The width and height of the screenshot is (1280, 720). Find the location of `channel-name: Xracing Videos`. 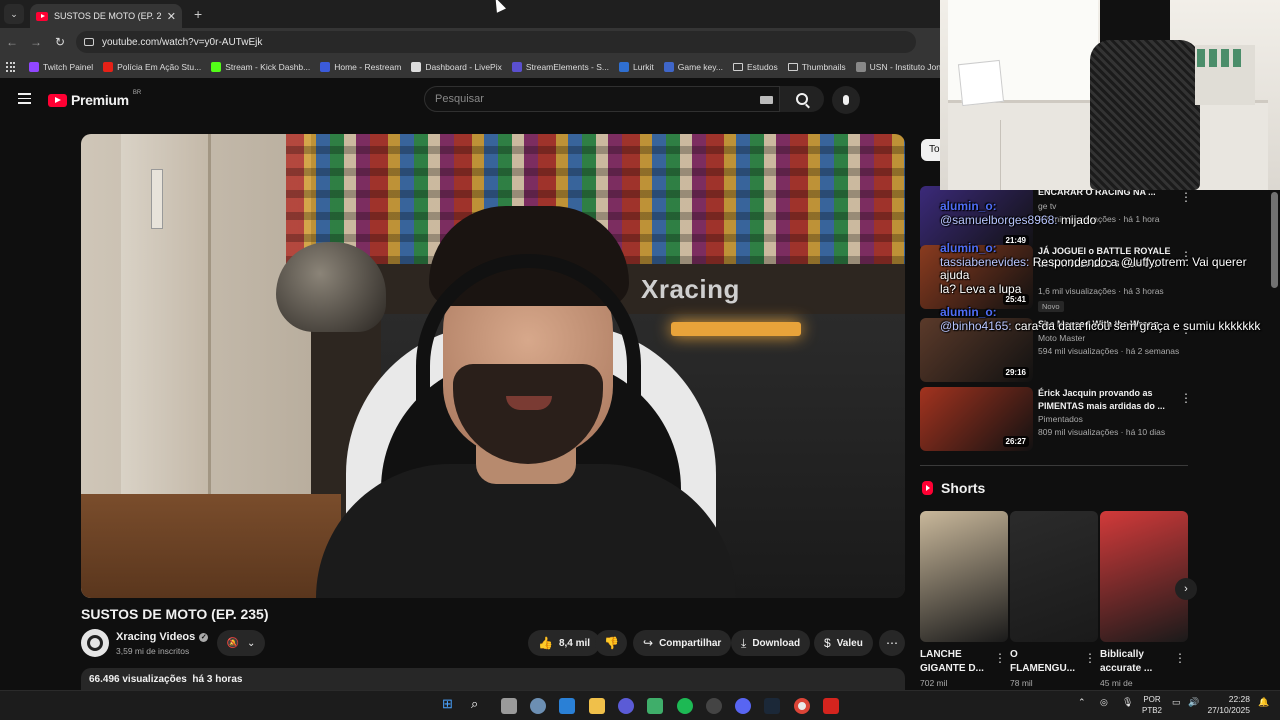

channel-name: Xracing Videos is located at coordinates (155, 637).